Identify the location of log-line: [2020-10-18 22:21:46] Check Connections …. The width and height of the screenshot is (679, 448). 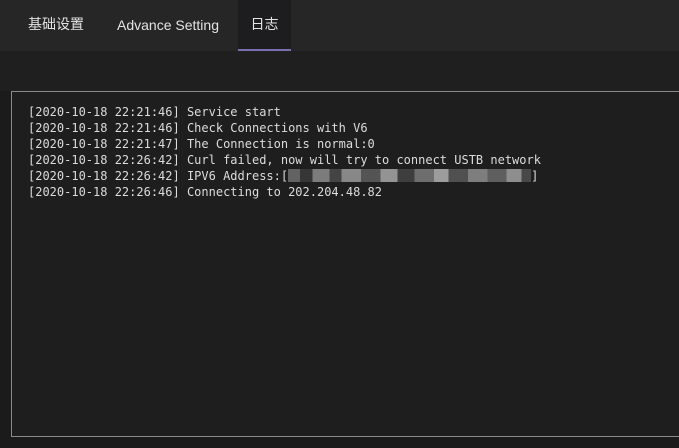
(198, 128).